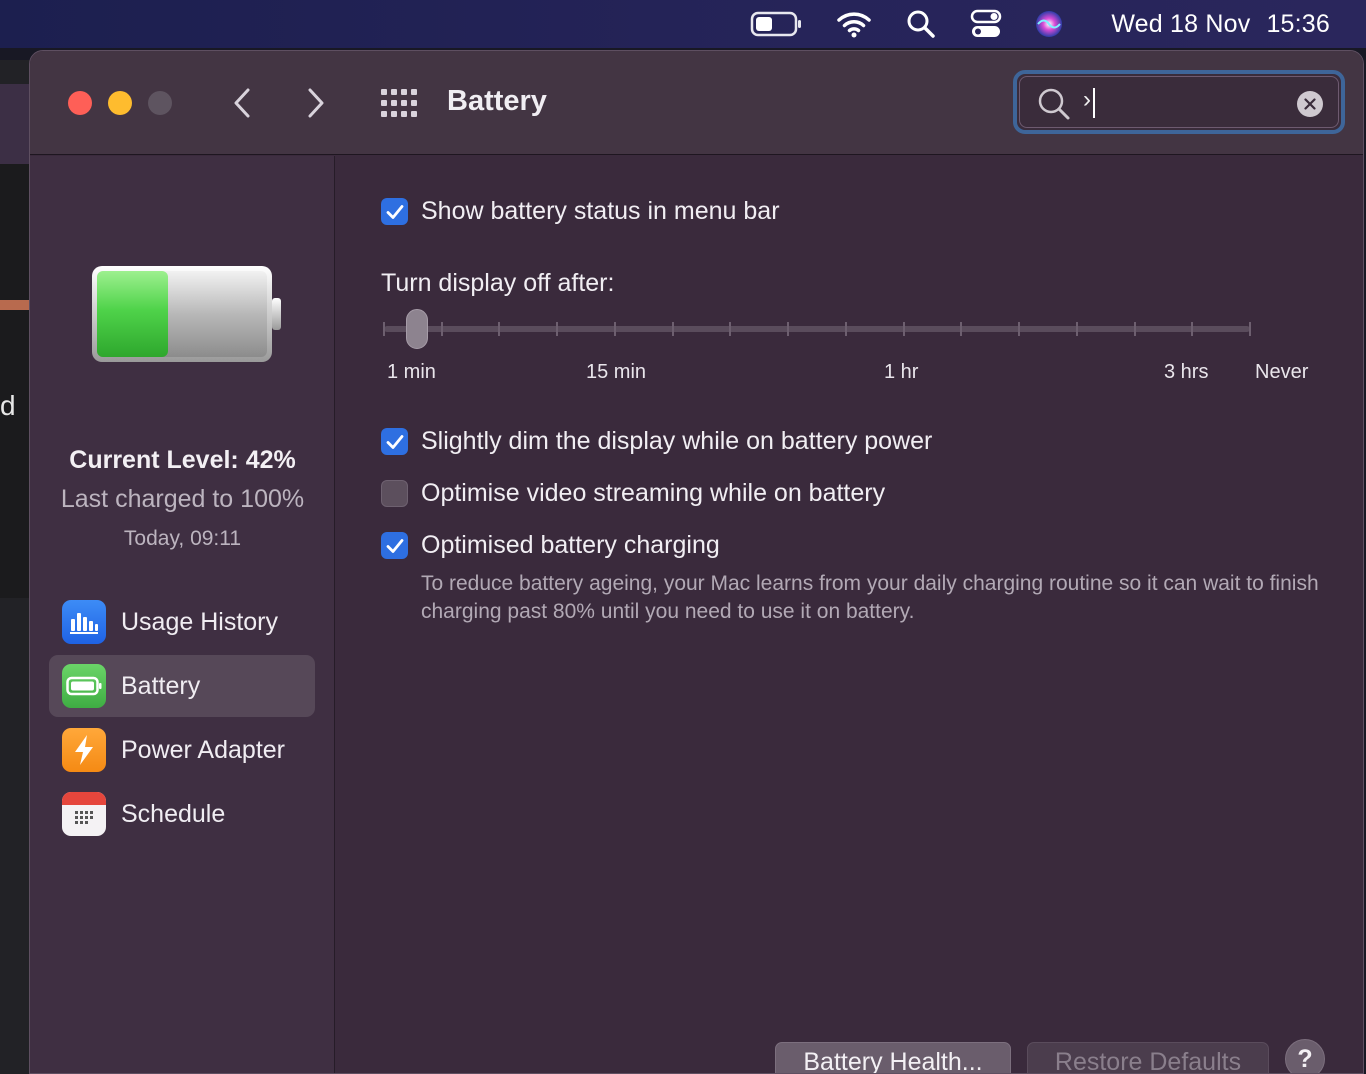 The width and height of the screenshot is (1366, 1074). Describe the element at coordinates (84, 750) in the screenshot. I see `power-adapter-icon` at that location.